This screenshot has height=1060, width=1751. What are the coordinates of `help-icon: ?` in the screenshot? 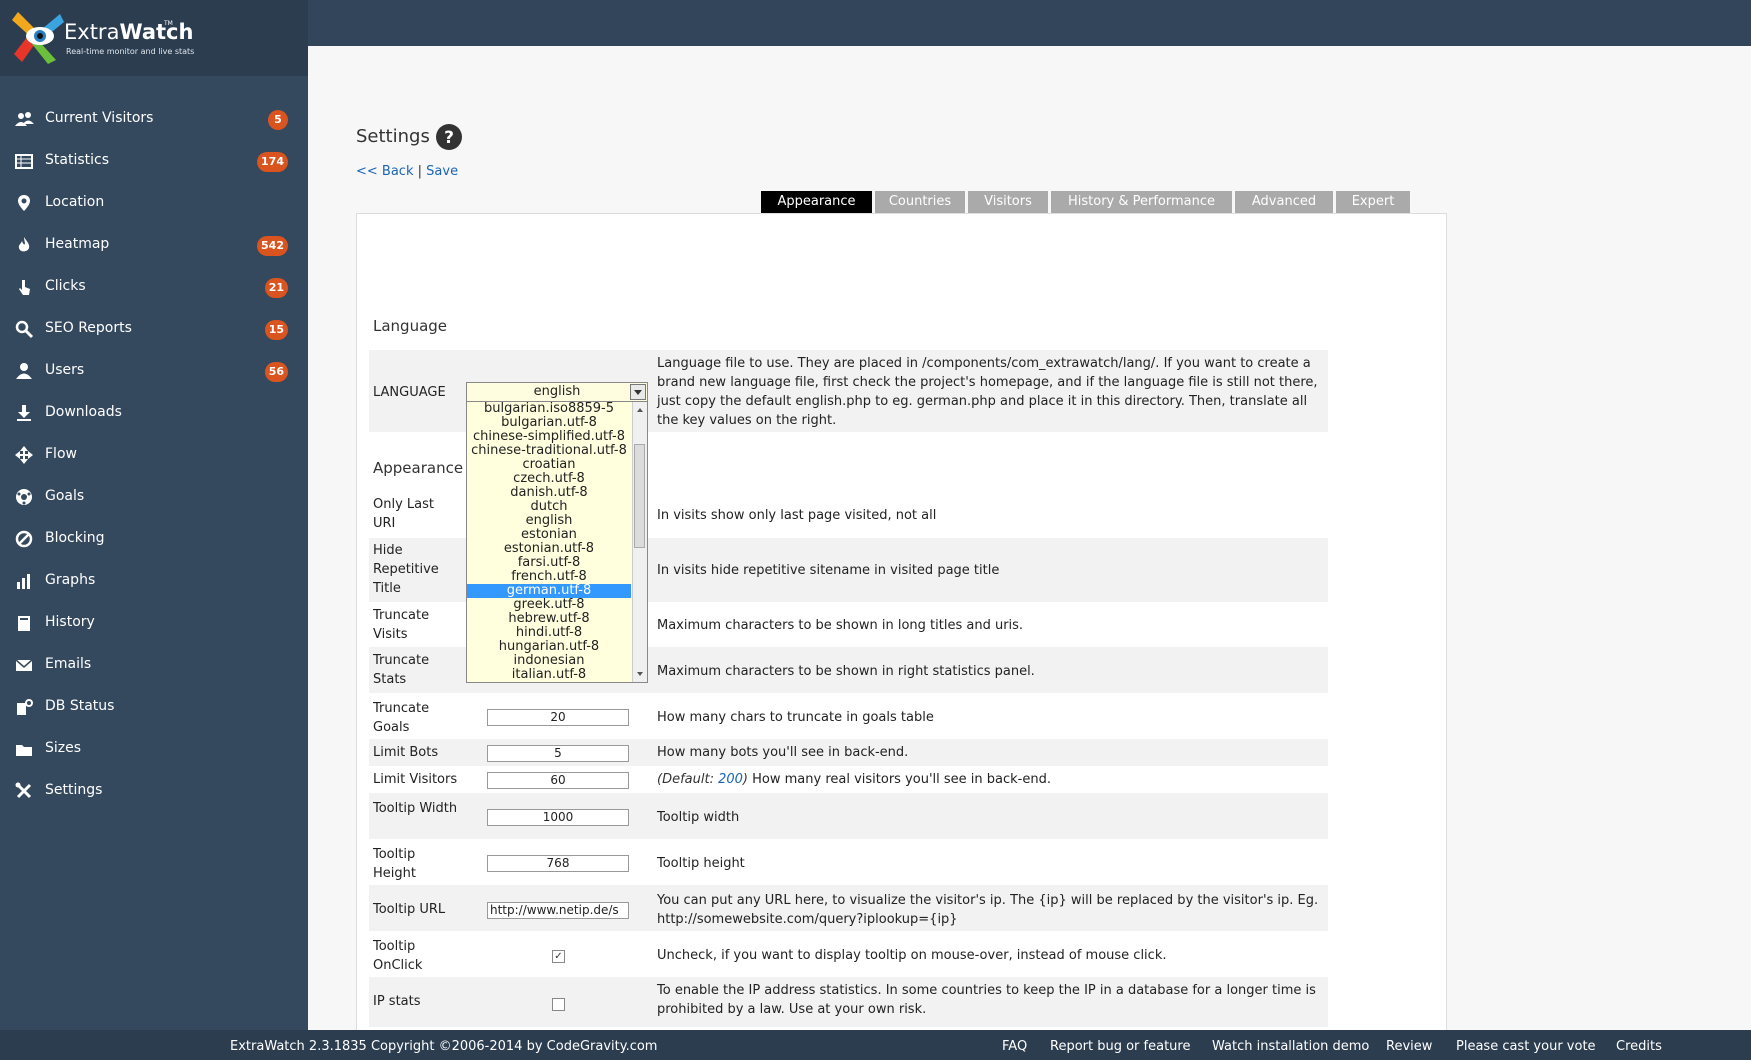 It's located at (449, 137).